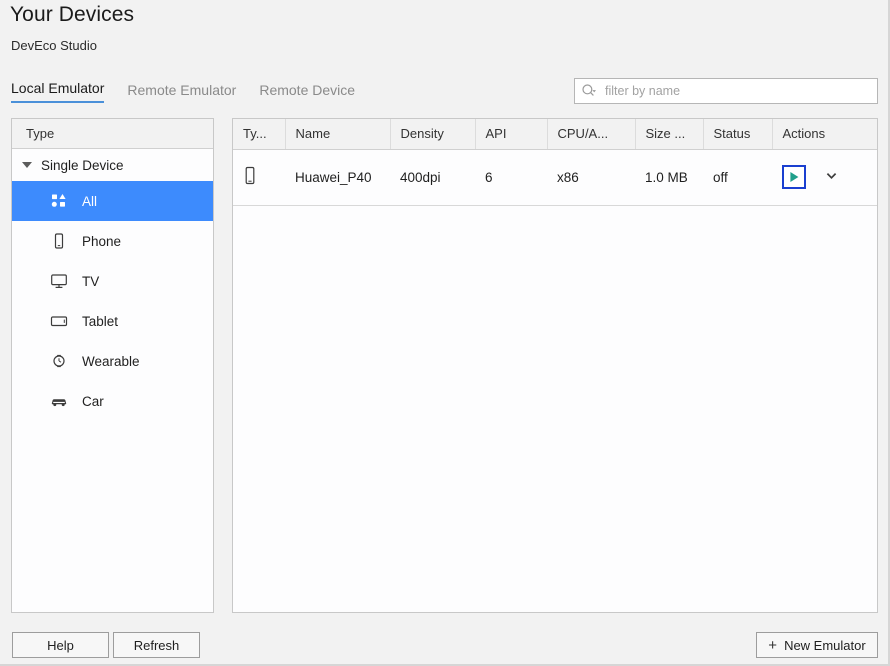 The image size is (890, 666). What do you see at coordinates (307, 92) in the screenshot?
I see `tab-remote-device: Remote Device` at bounding box center [307, 92].